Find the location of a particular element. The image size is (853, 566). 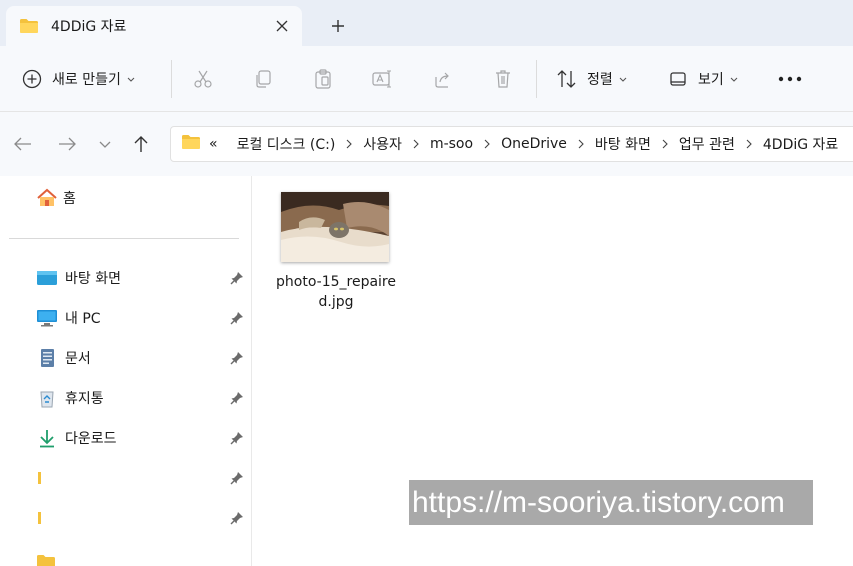

sidebar-item-label: 내 PC is located at coordinates (83, 319).